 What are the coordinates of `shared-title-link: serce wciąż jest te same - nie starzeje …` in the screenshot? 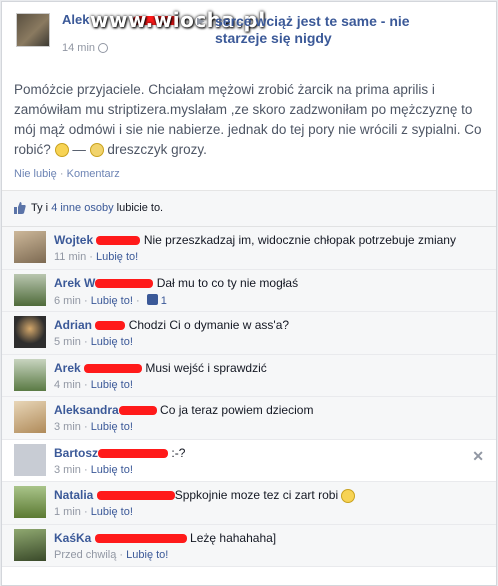 It's located at (330, 30).